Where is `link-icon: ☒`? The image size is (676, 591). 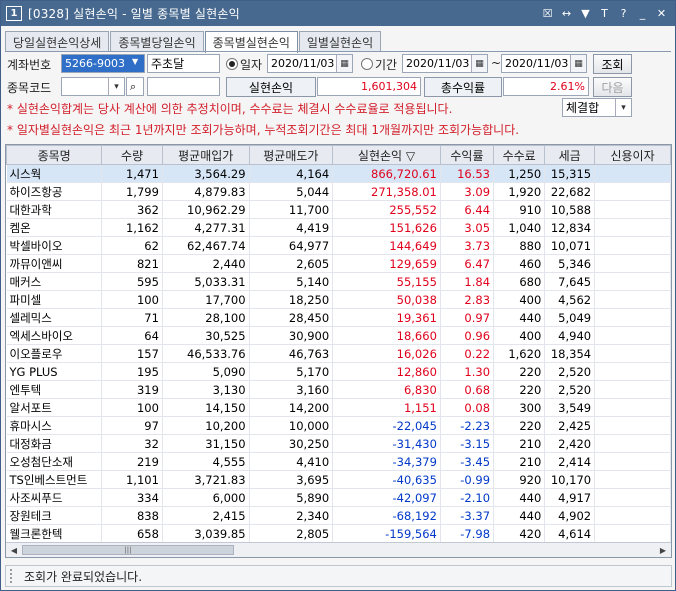 link-icon: ☒ is located at coordinates (547, 13).